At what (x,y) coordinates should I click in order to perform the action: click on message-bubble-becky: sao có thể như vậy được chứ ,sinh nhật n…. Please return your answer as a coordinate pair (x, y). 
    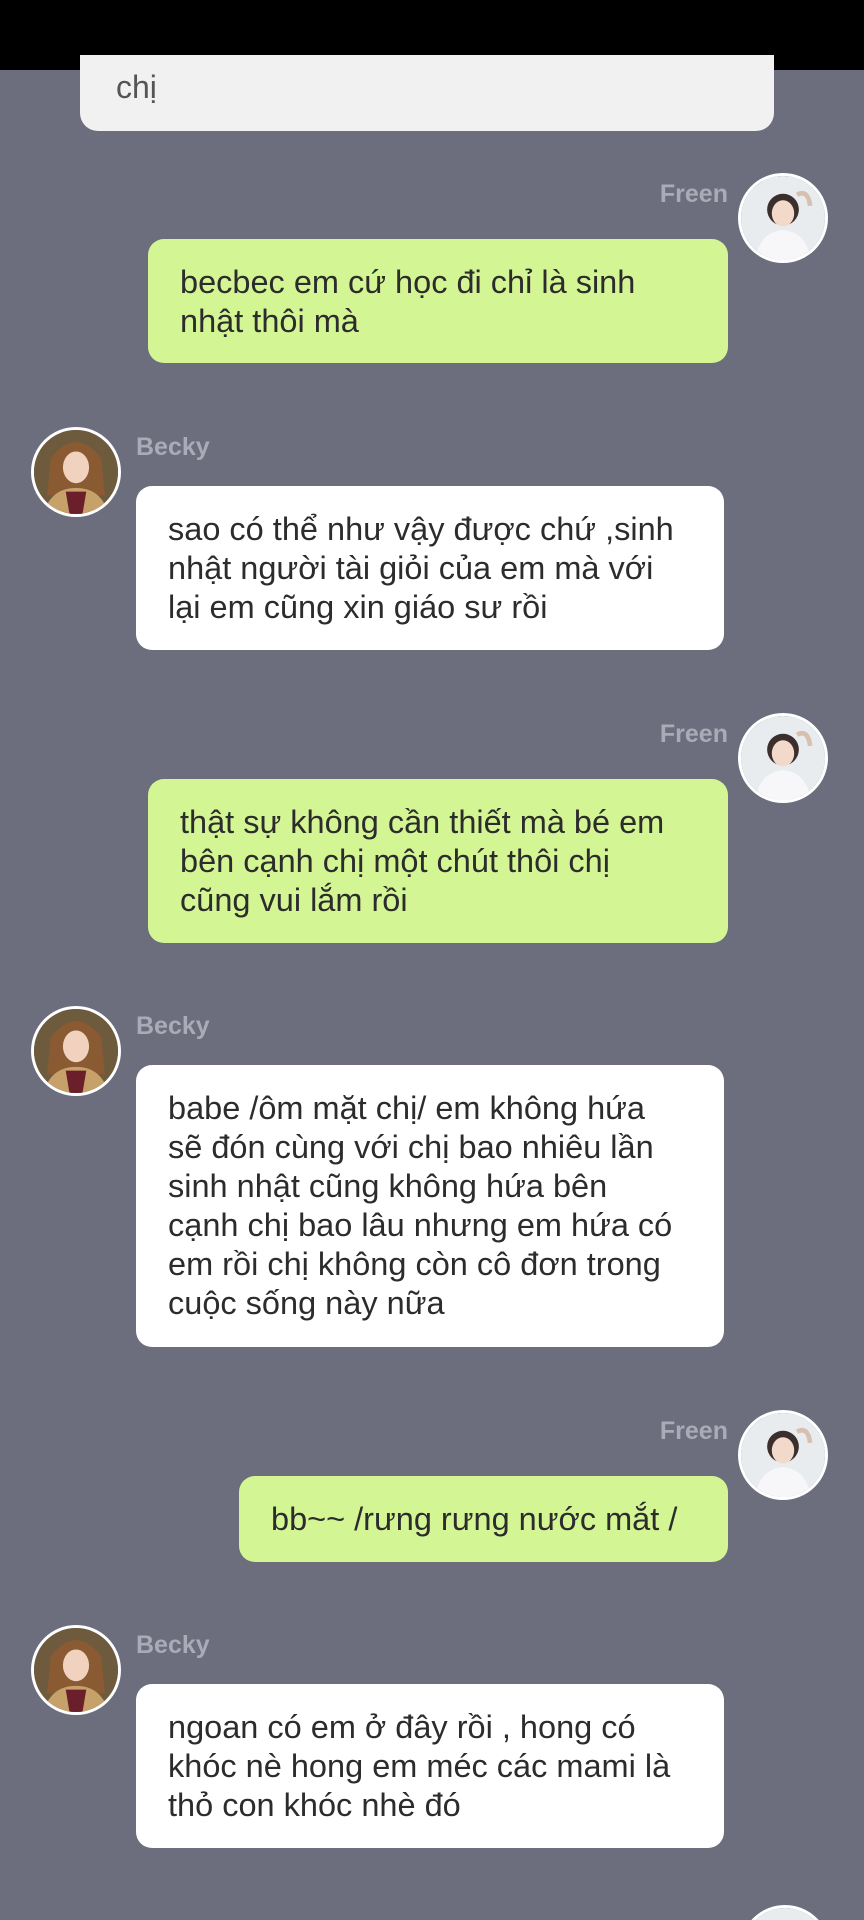
    Looking at the image, I should click on (430, 568).